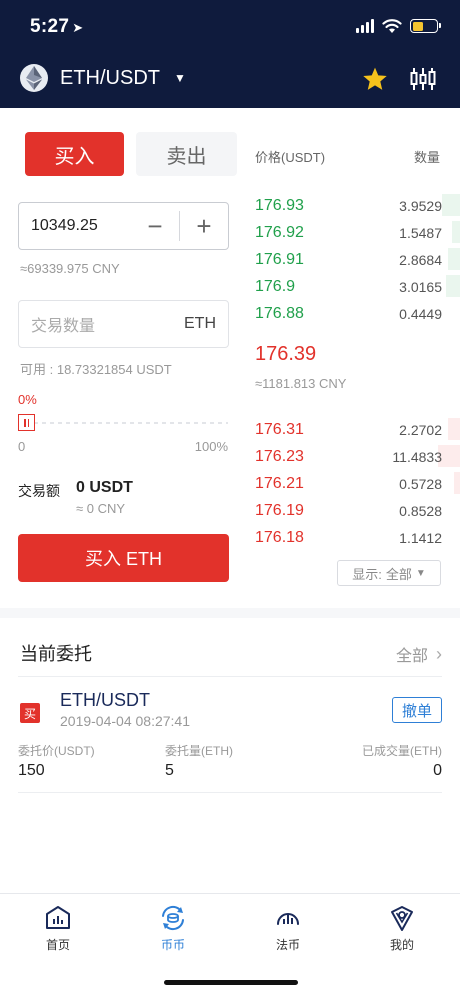  What do you see at coordinates (420, 484) in the screenshot?
I see `ask-qty: 0.5728` at bounding box center [420, 484].